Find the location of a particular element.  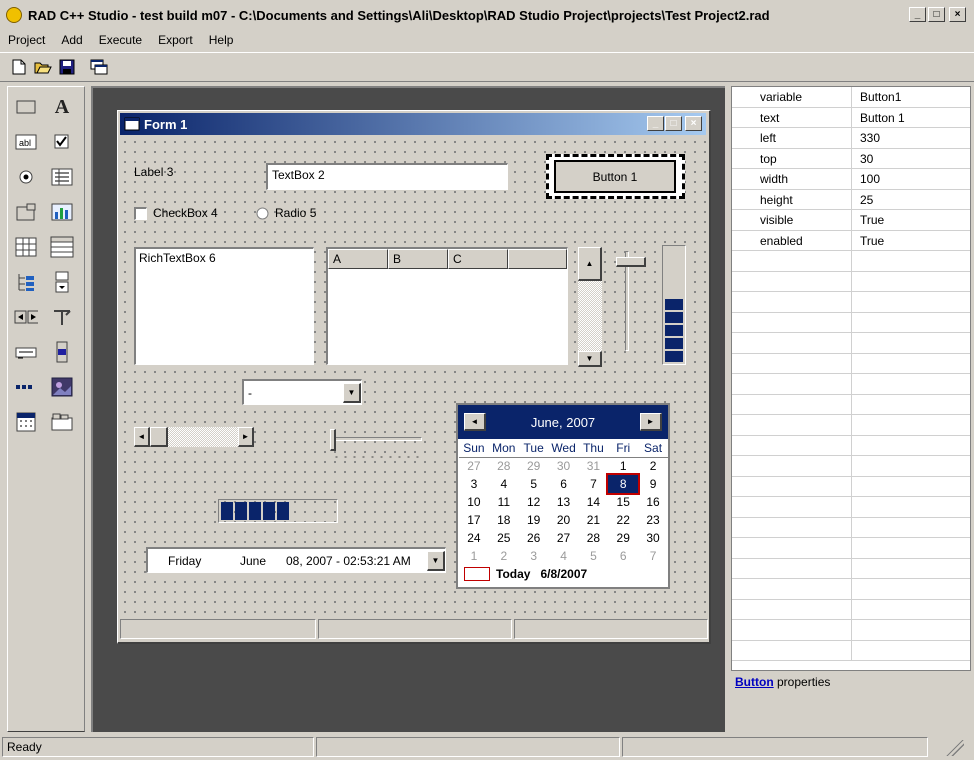

richtextbox-6: RichTextBox 6 is located at coordinates (224, 306).